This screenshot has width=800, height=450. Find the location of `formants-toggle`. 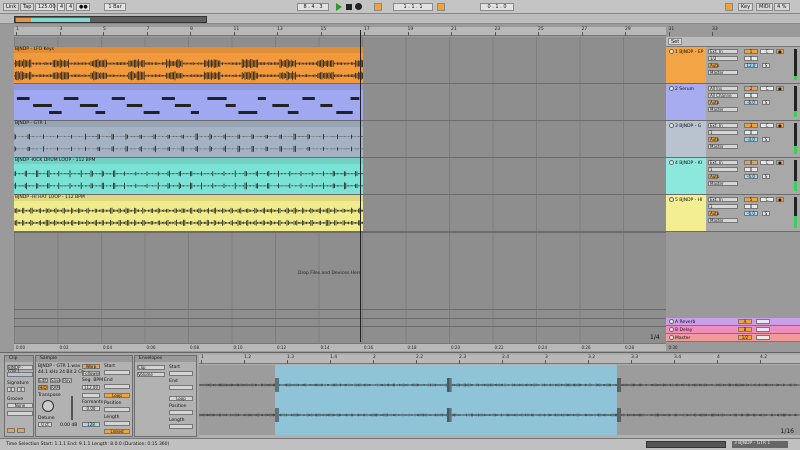

formants-toggle is located at coordinates (91, 395).